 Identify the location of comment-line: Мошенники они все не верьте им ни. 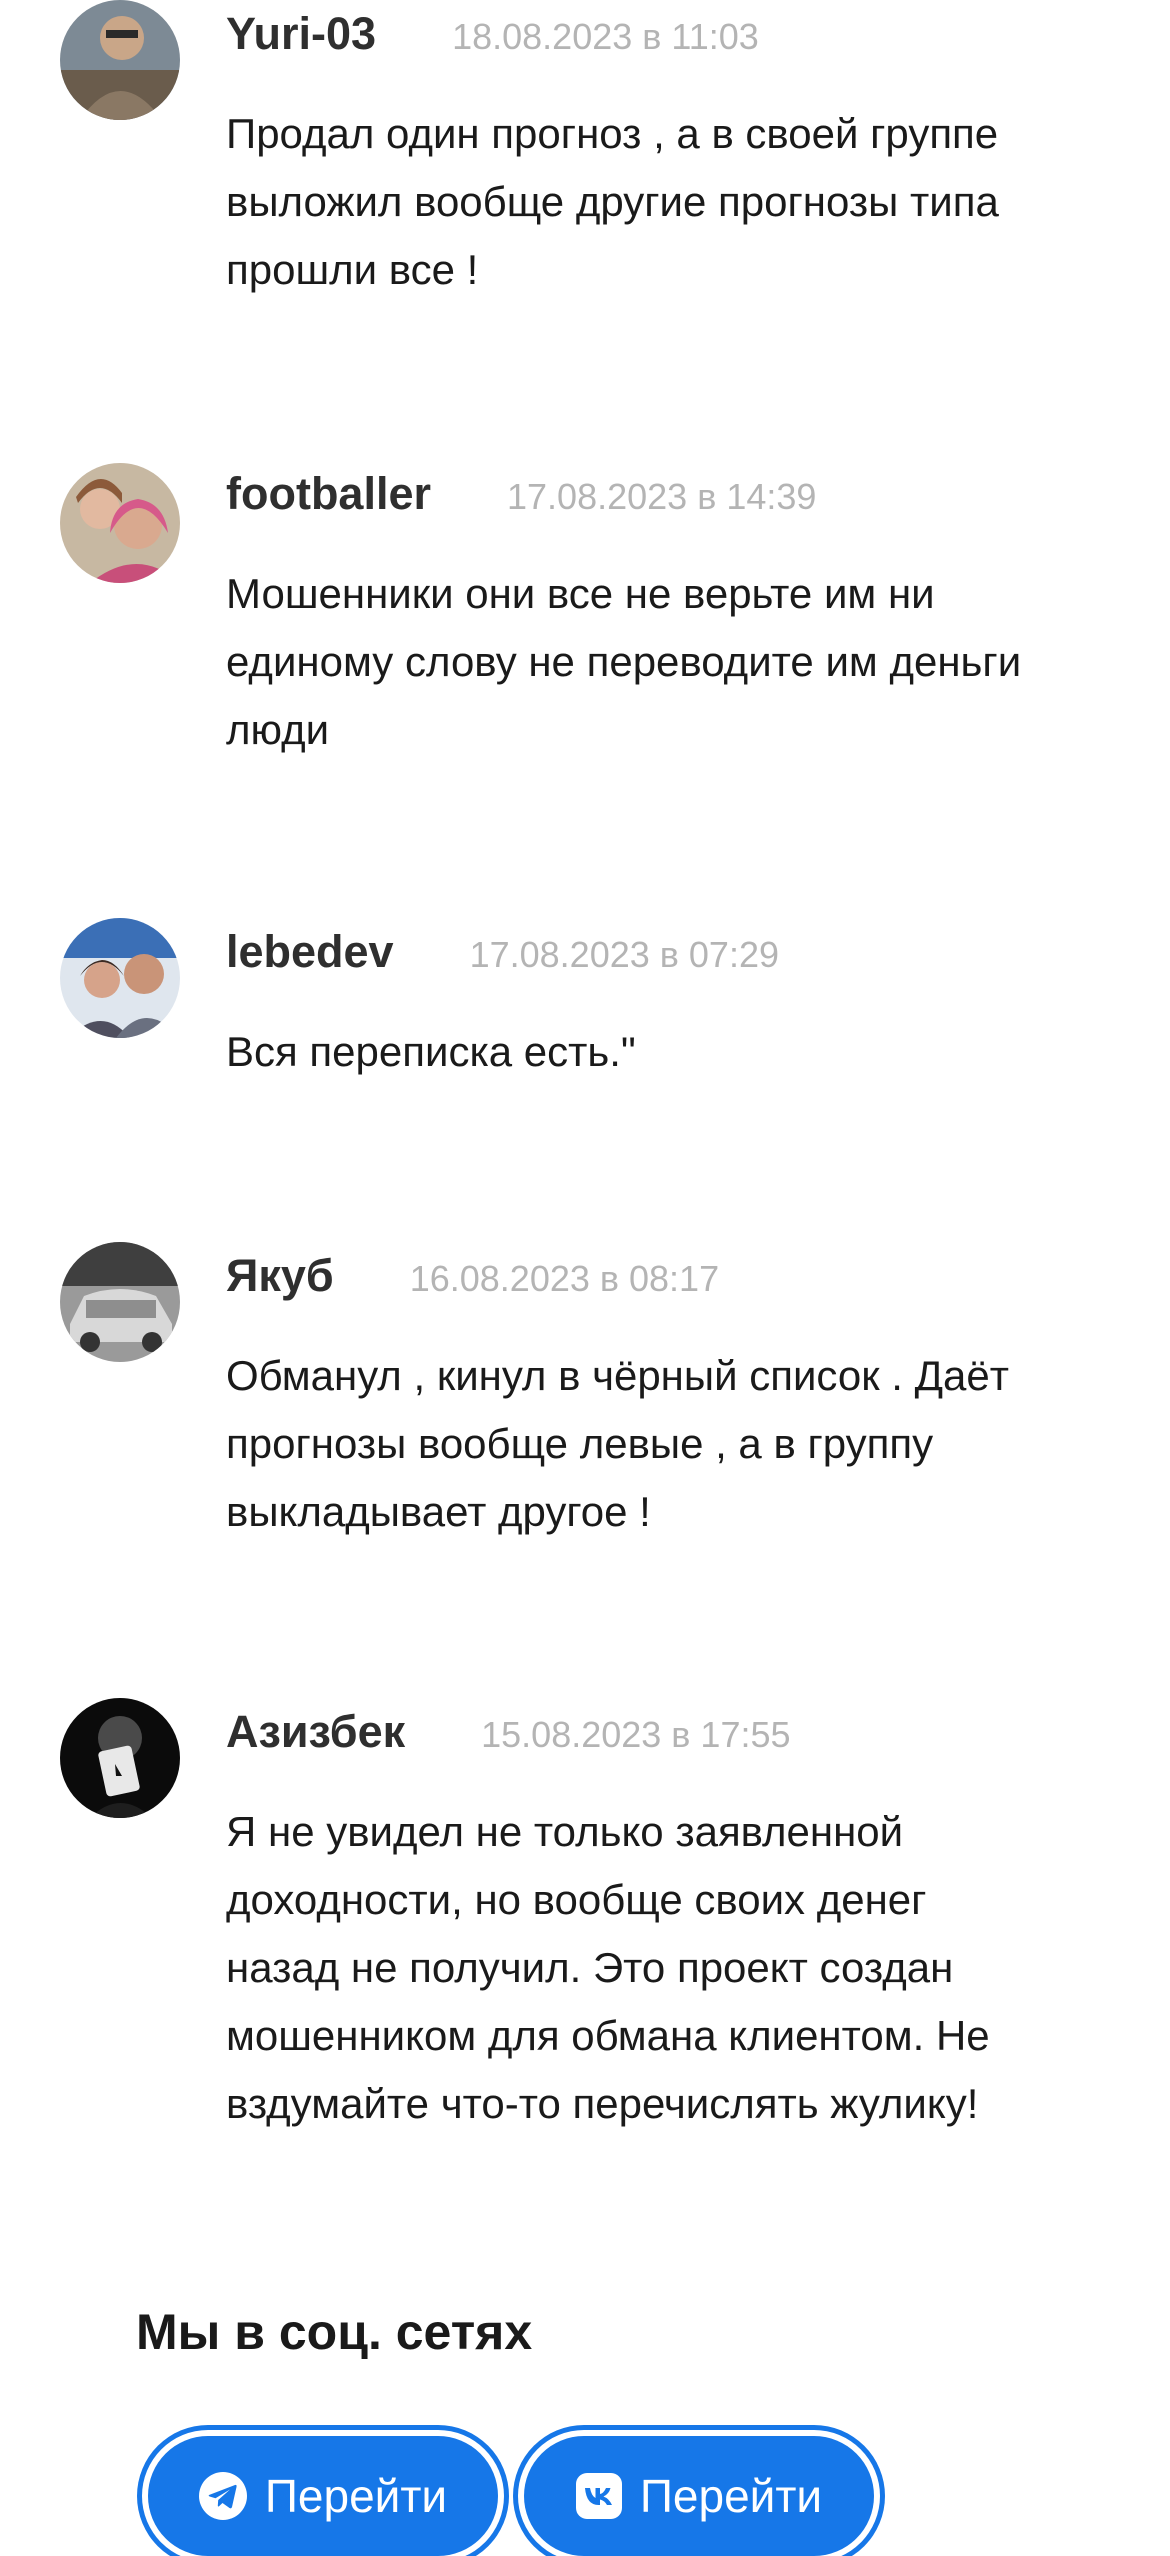
(580, 593).